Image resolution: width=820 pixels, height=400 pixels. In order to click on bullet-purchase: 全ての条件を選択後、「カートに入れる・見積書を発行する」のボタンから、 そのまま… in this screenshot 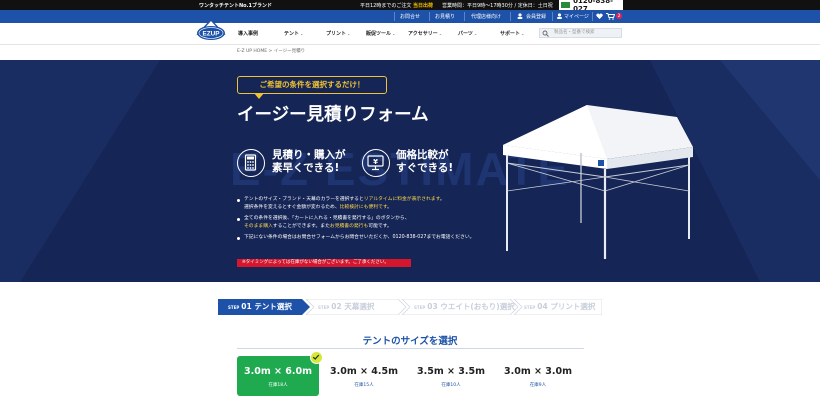, I will do `click(382, 223)`.